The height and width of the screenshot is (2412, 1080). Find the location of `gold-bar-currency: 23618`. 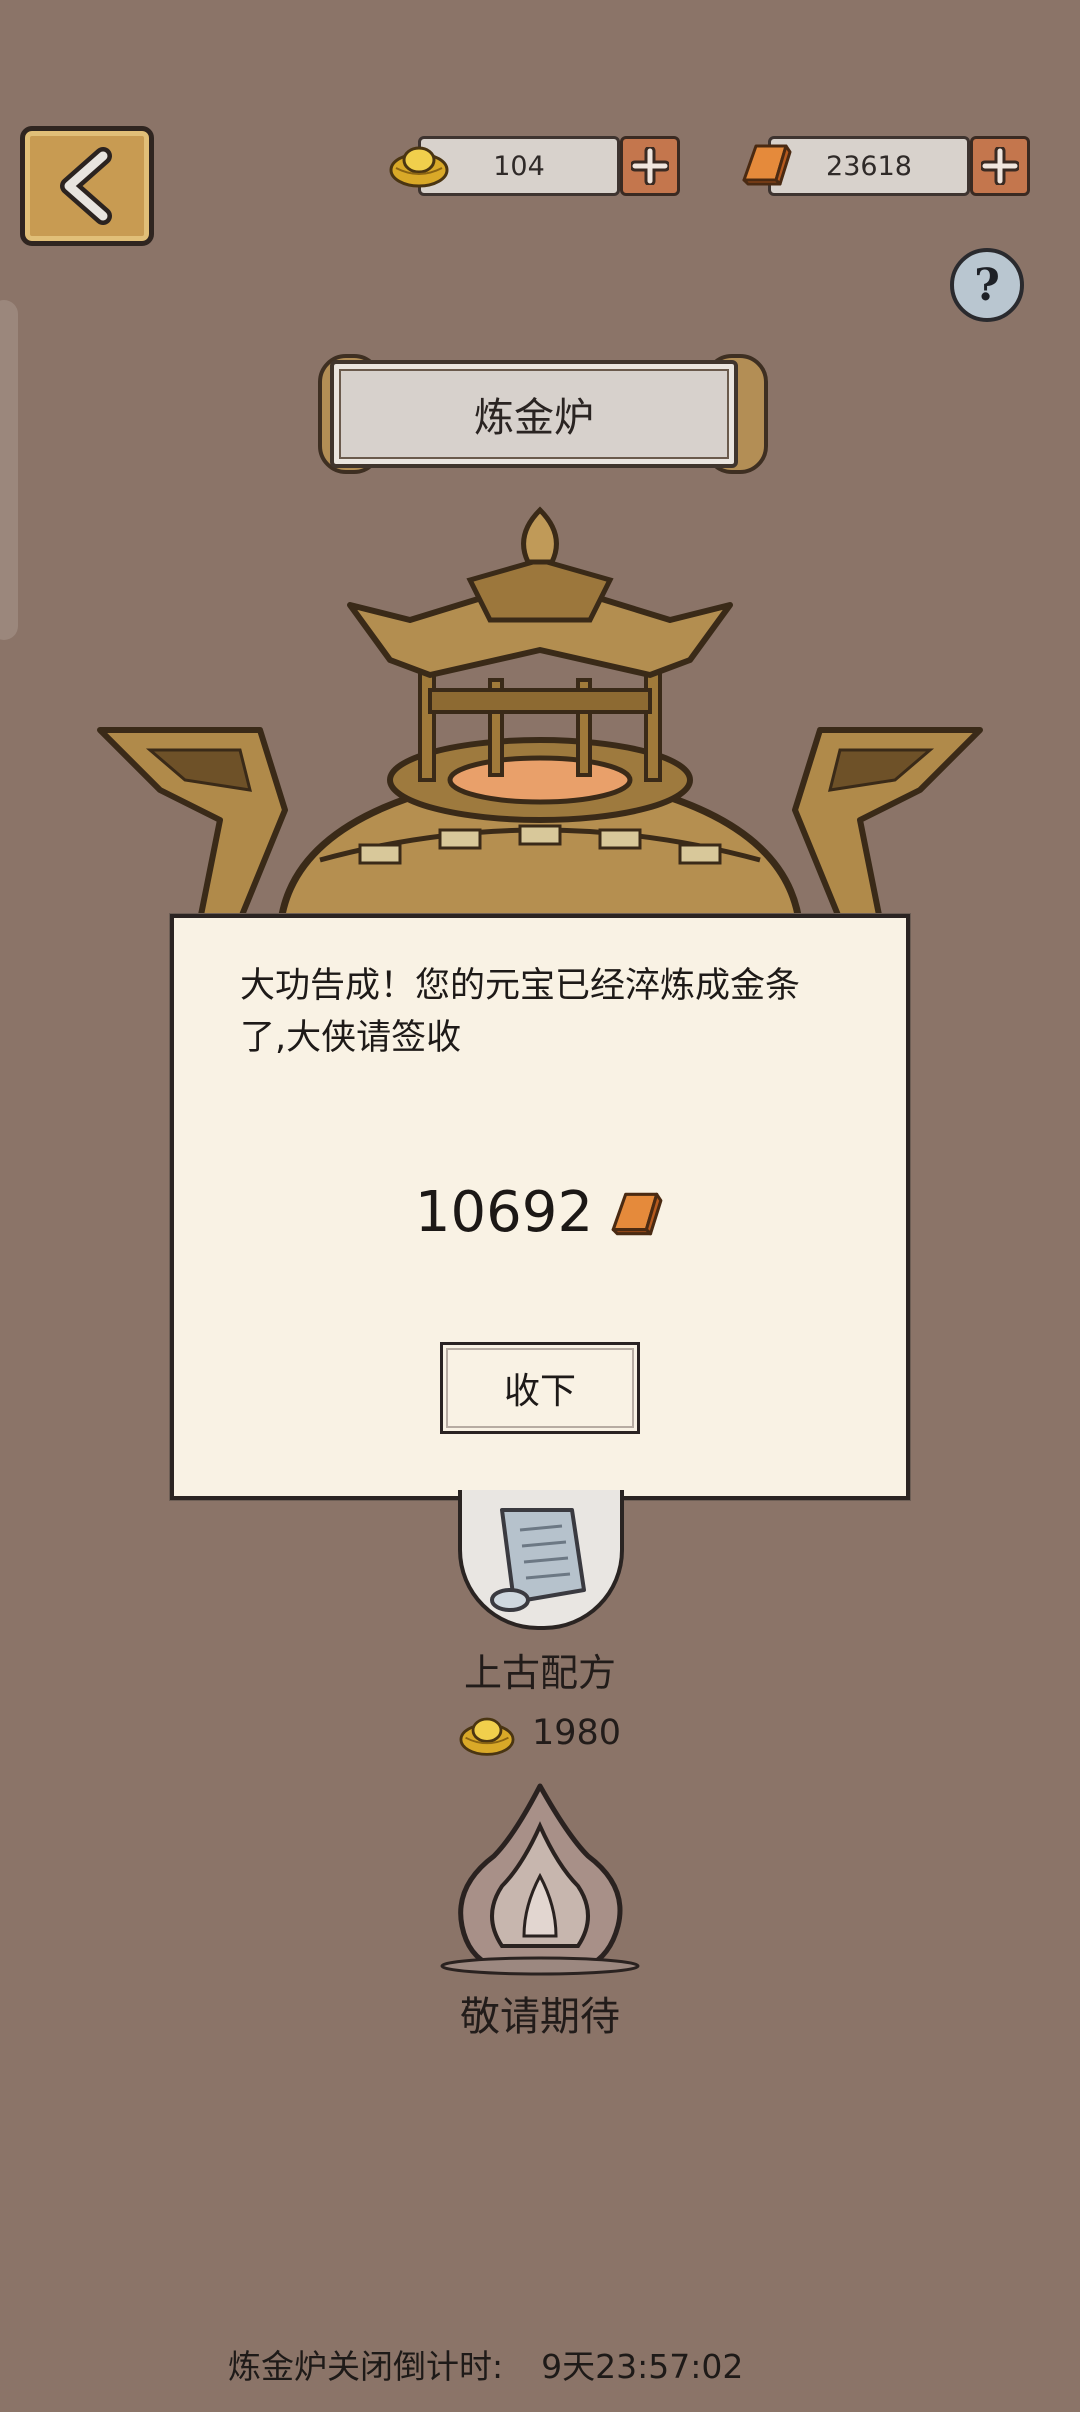

gold-bar-currency: 23618 is located at coordinates (885, 166).